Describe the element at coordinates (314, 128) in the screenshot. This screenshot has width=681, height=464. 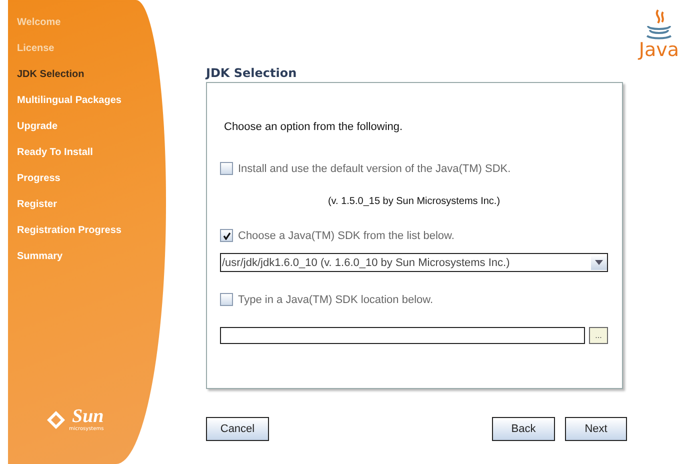
I see `instruction-text: Choose an option from the following.` at that location.